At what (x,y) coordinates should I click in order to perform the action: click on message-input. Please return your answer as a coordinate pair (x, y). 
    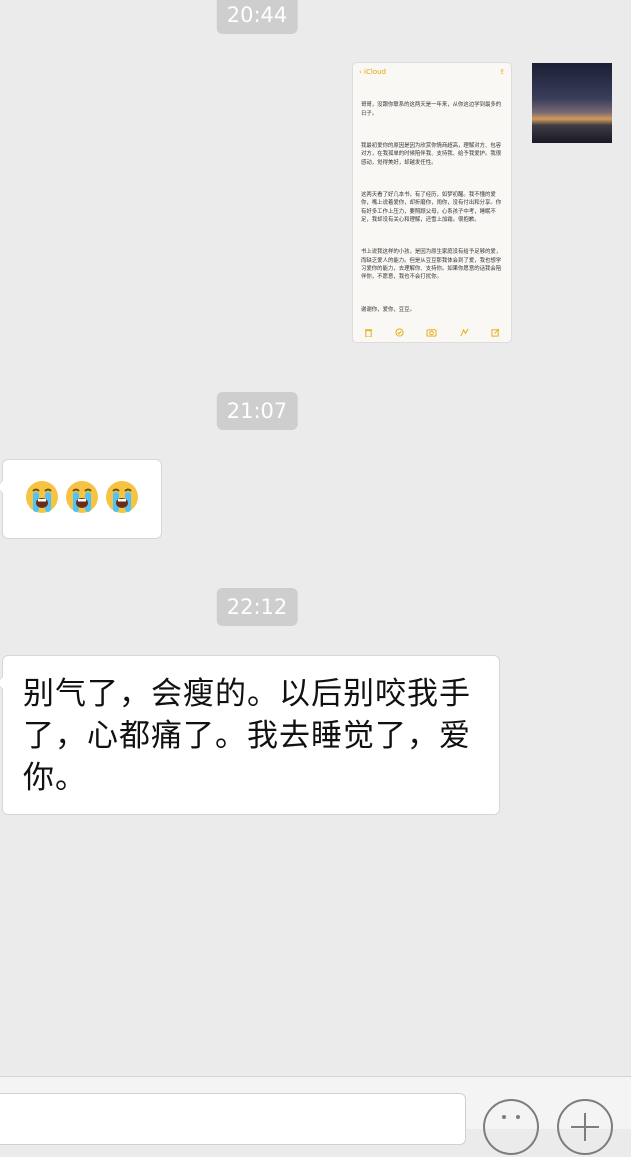
    Looking at the image, I should click on (233, 1119).